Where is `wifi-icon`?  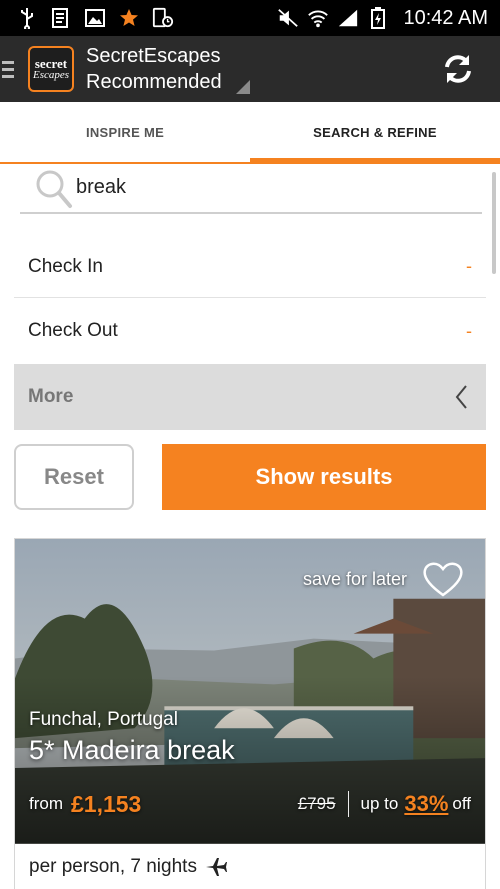
wifi-icon is located at coordinates (318, 18).